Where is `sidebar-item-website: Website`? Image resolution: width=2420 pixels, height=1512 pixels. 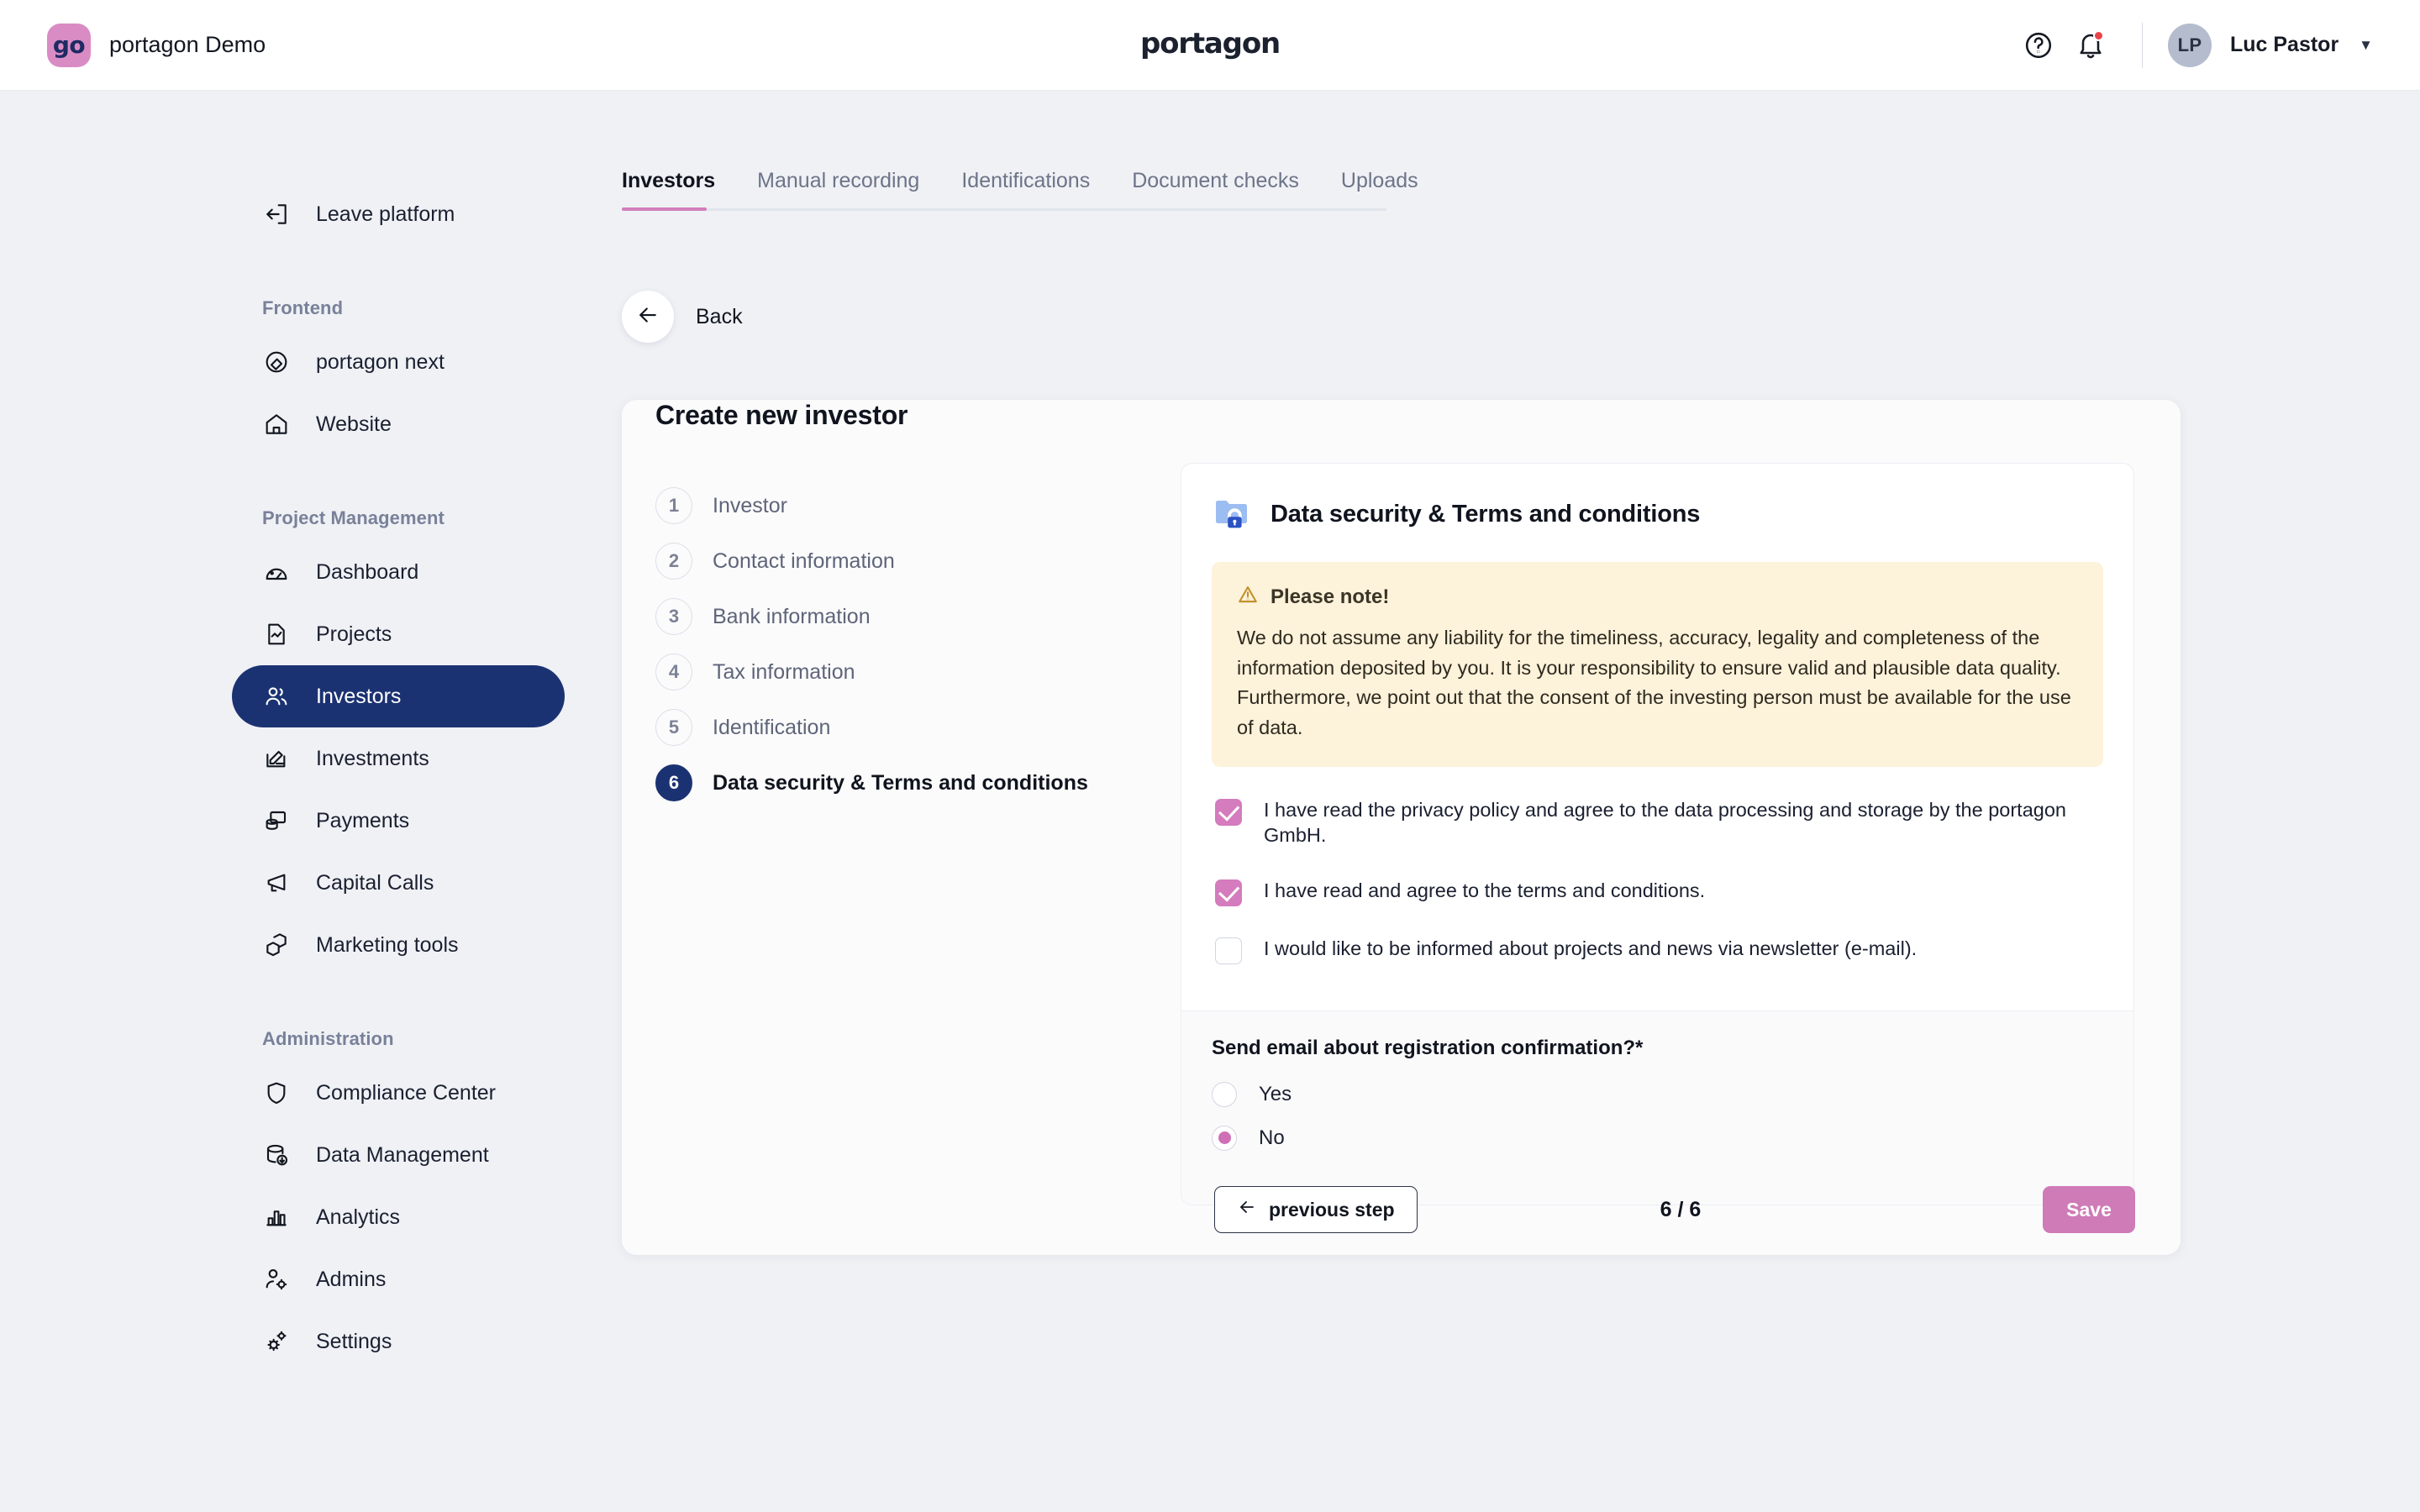 sidebar-item-website: Website is located at coordinates (398, 424).